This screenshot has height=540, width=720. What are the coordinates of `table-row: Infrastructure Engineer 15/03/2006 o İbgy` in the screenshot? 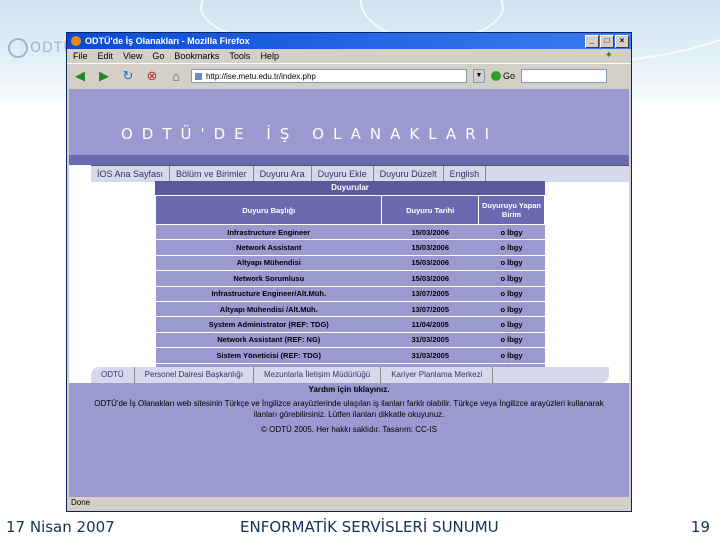 It's located at (350, 232).